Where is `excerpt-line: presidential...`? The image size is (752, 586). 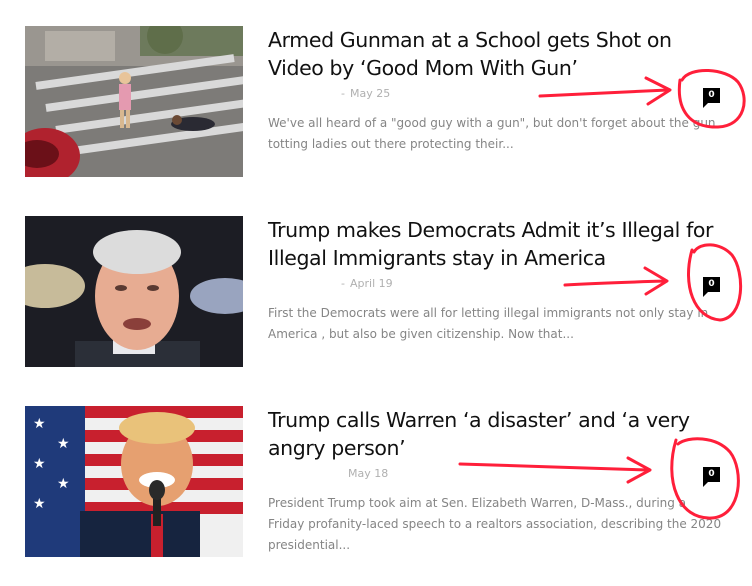 excerpt-line: presidential... is located at coordinates (309, 545).